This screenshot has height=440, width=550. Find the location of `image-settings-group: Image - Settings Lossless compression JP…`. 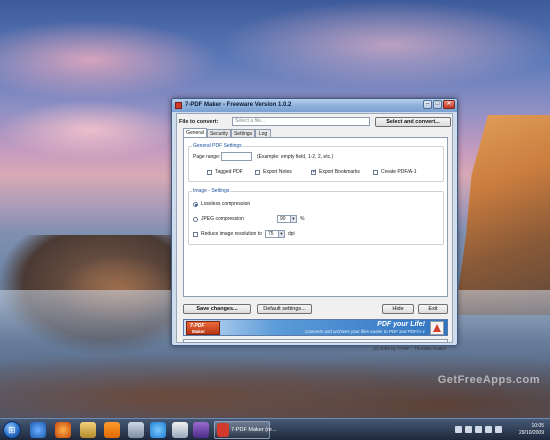

image-settings-group: Image - Settings Lossless compression JP… is located at coordinates (316, 216).